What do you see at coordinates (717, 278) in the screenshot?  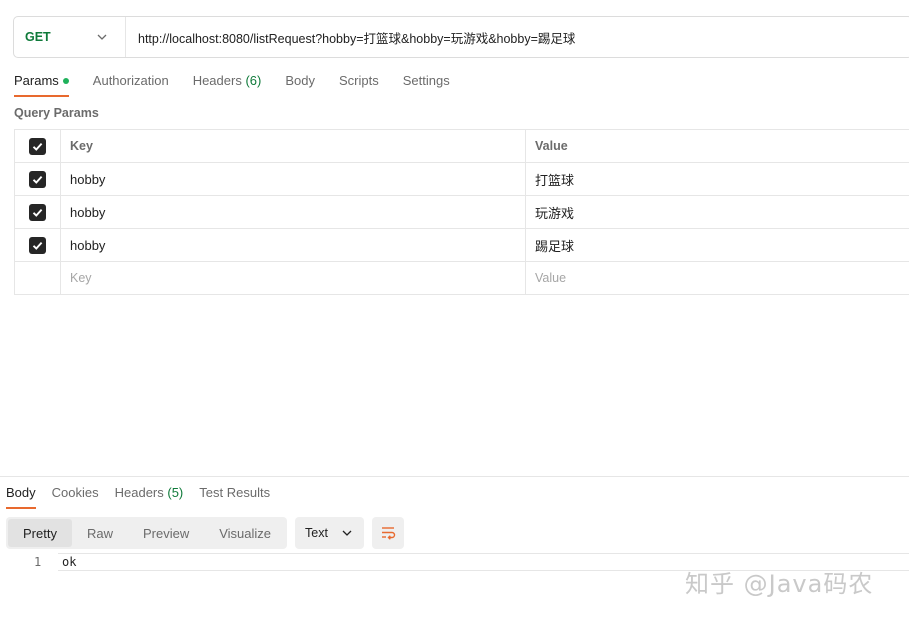 I see `new-value-input: Value` at bounding box center [717, 278].